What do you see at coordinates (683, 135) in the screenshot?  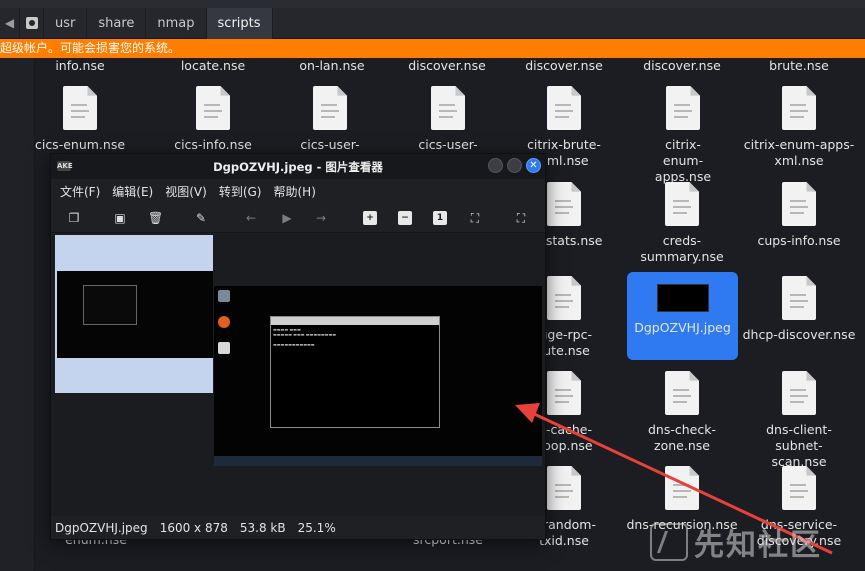 I see `file-item: citrix-enum-apps.nse` at bounding box center [683, 135].